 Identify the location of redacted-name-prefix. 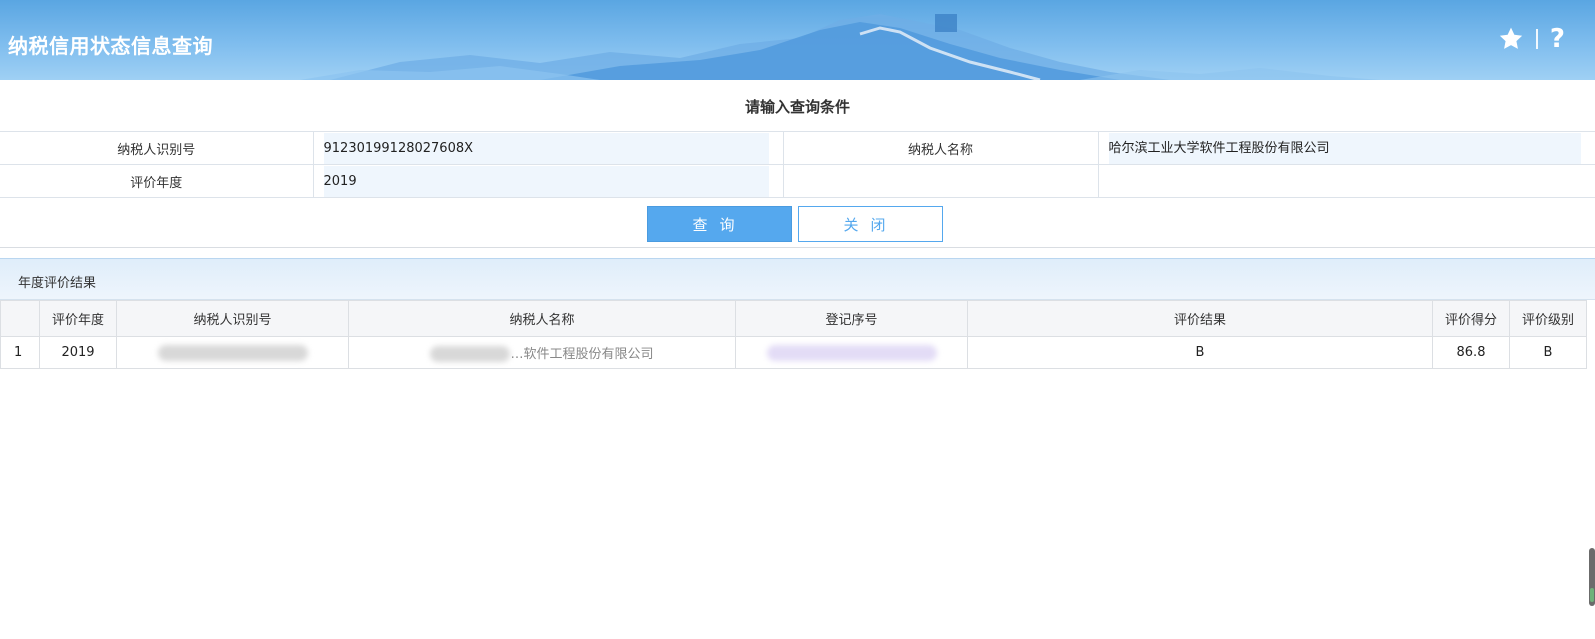
(470, 354).